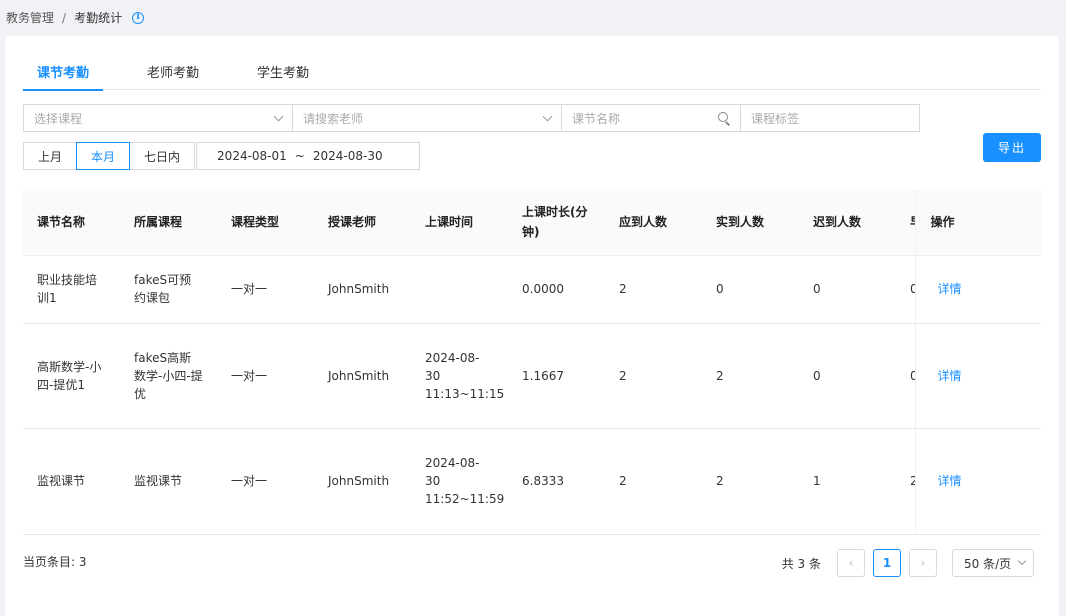 This screenshot has height=616, width=1066. Describe the element at coordinates (830, 118) in the screenshot. I see `course-tag-input: 课程标签` at that location.